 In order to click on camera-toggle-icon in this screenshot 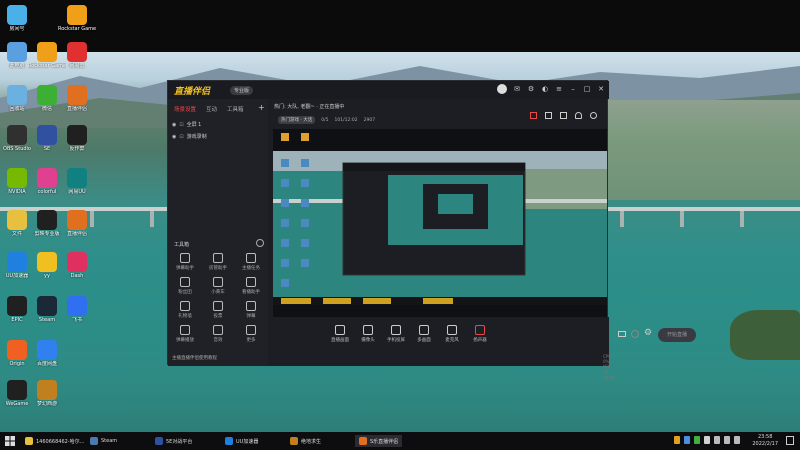, I will do `click(622, 334)`.